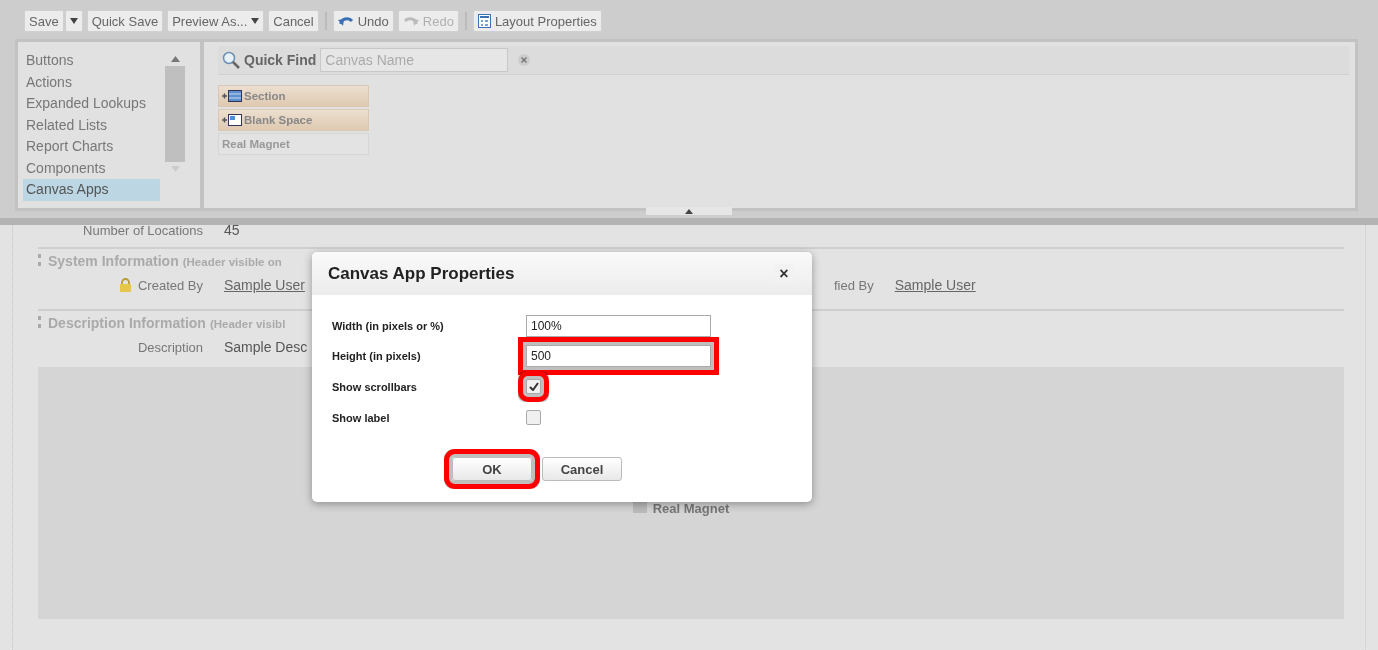 The width and height of the screenshot is (1378, 650). Describe the element at coordinates (363, 21) in the screenshot. I see `undo-button: Undo` at that location.